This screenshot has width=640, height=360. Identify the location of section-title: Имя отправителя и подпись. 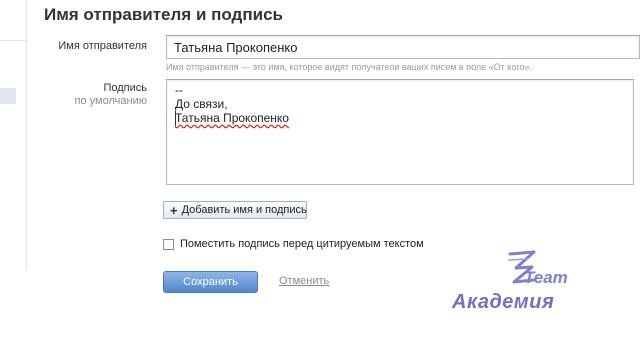
(163, 14).